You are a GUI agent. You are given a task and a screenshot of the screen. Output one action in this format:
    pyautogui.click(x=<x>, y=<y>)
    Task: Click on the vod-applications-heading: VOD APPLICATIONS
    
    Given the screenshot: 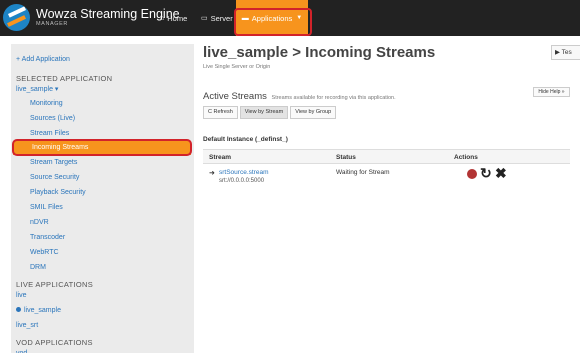 What is the action you would take?
    pyautogui.click(x=54, y=342)
    